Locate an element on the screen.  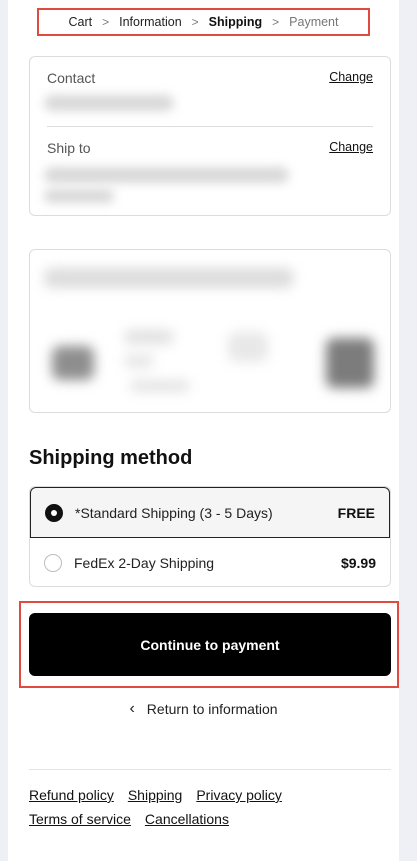
breadcrumb-information: Information is located at coordinates (150, 22).